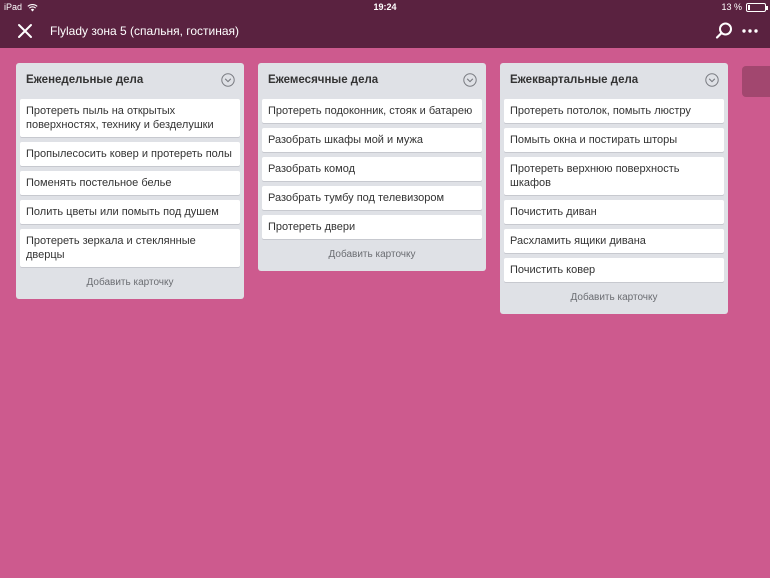  I want to click on list-header: Ежеквартальные дела, so click(614, 81).